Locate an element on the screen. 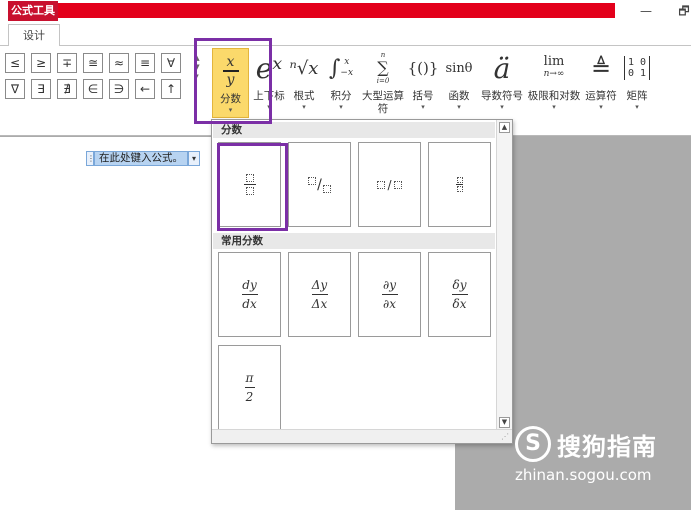 This screenshot has height=510, width=691. integral-button: ∫ x −x 积分 ▾ is located at coordinates (341, 79).